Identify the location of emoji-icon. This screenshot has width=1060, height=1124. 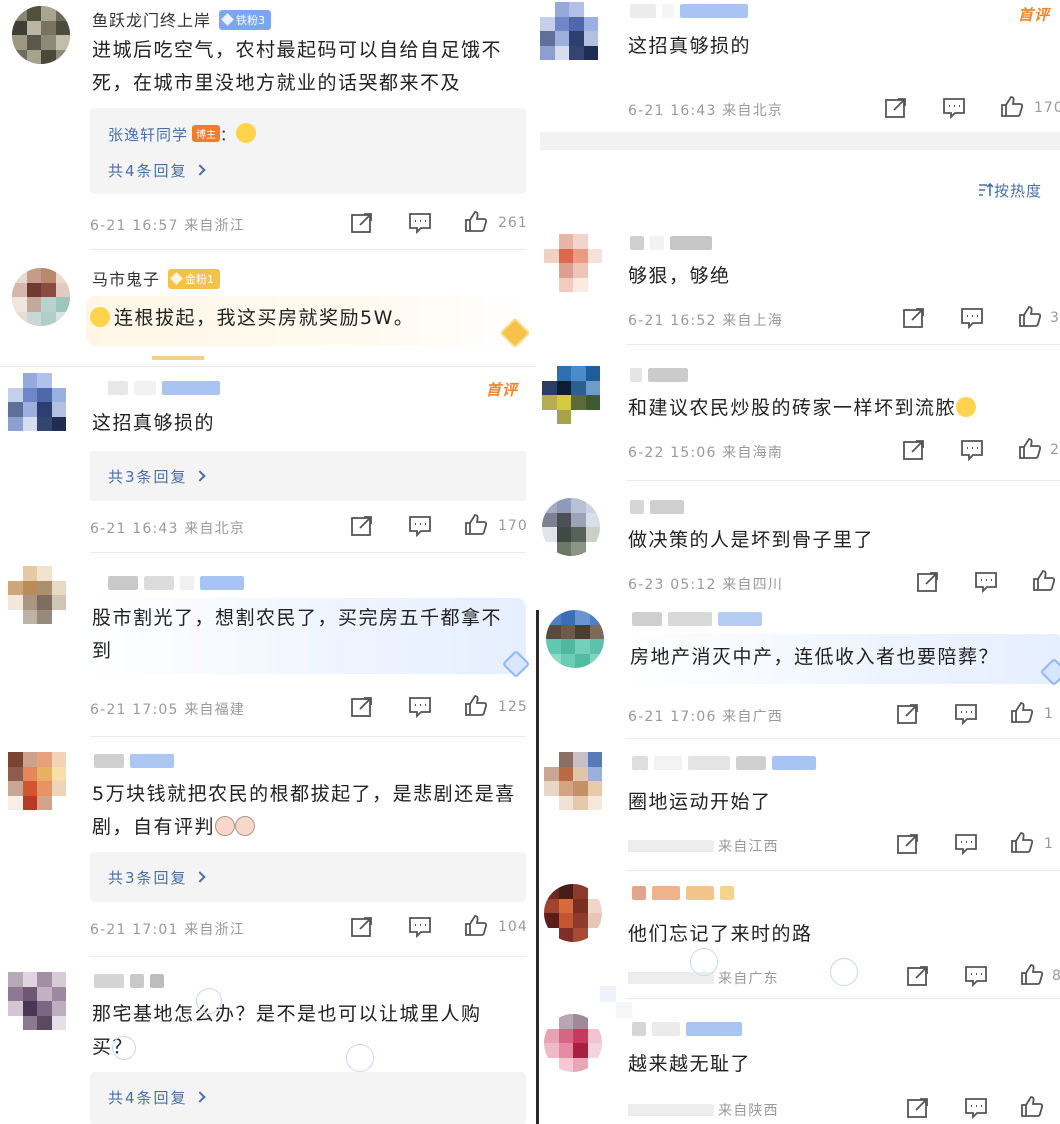
(100, 317).